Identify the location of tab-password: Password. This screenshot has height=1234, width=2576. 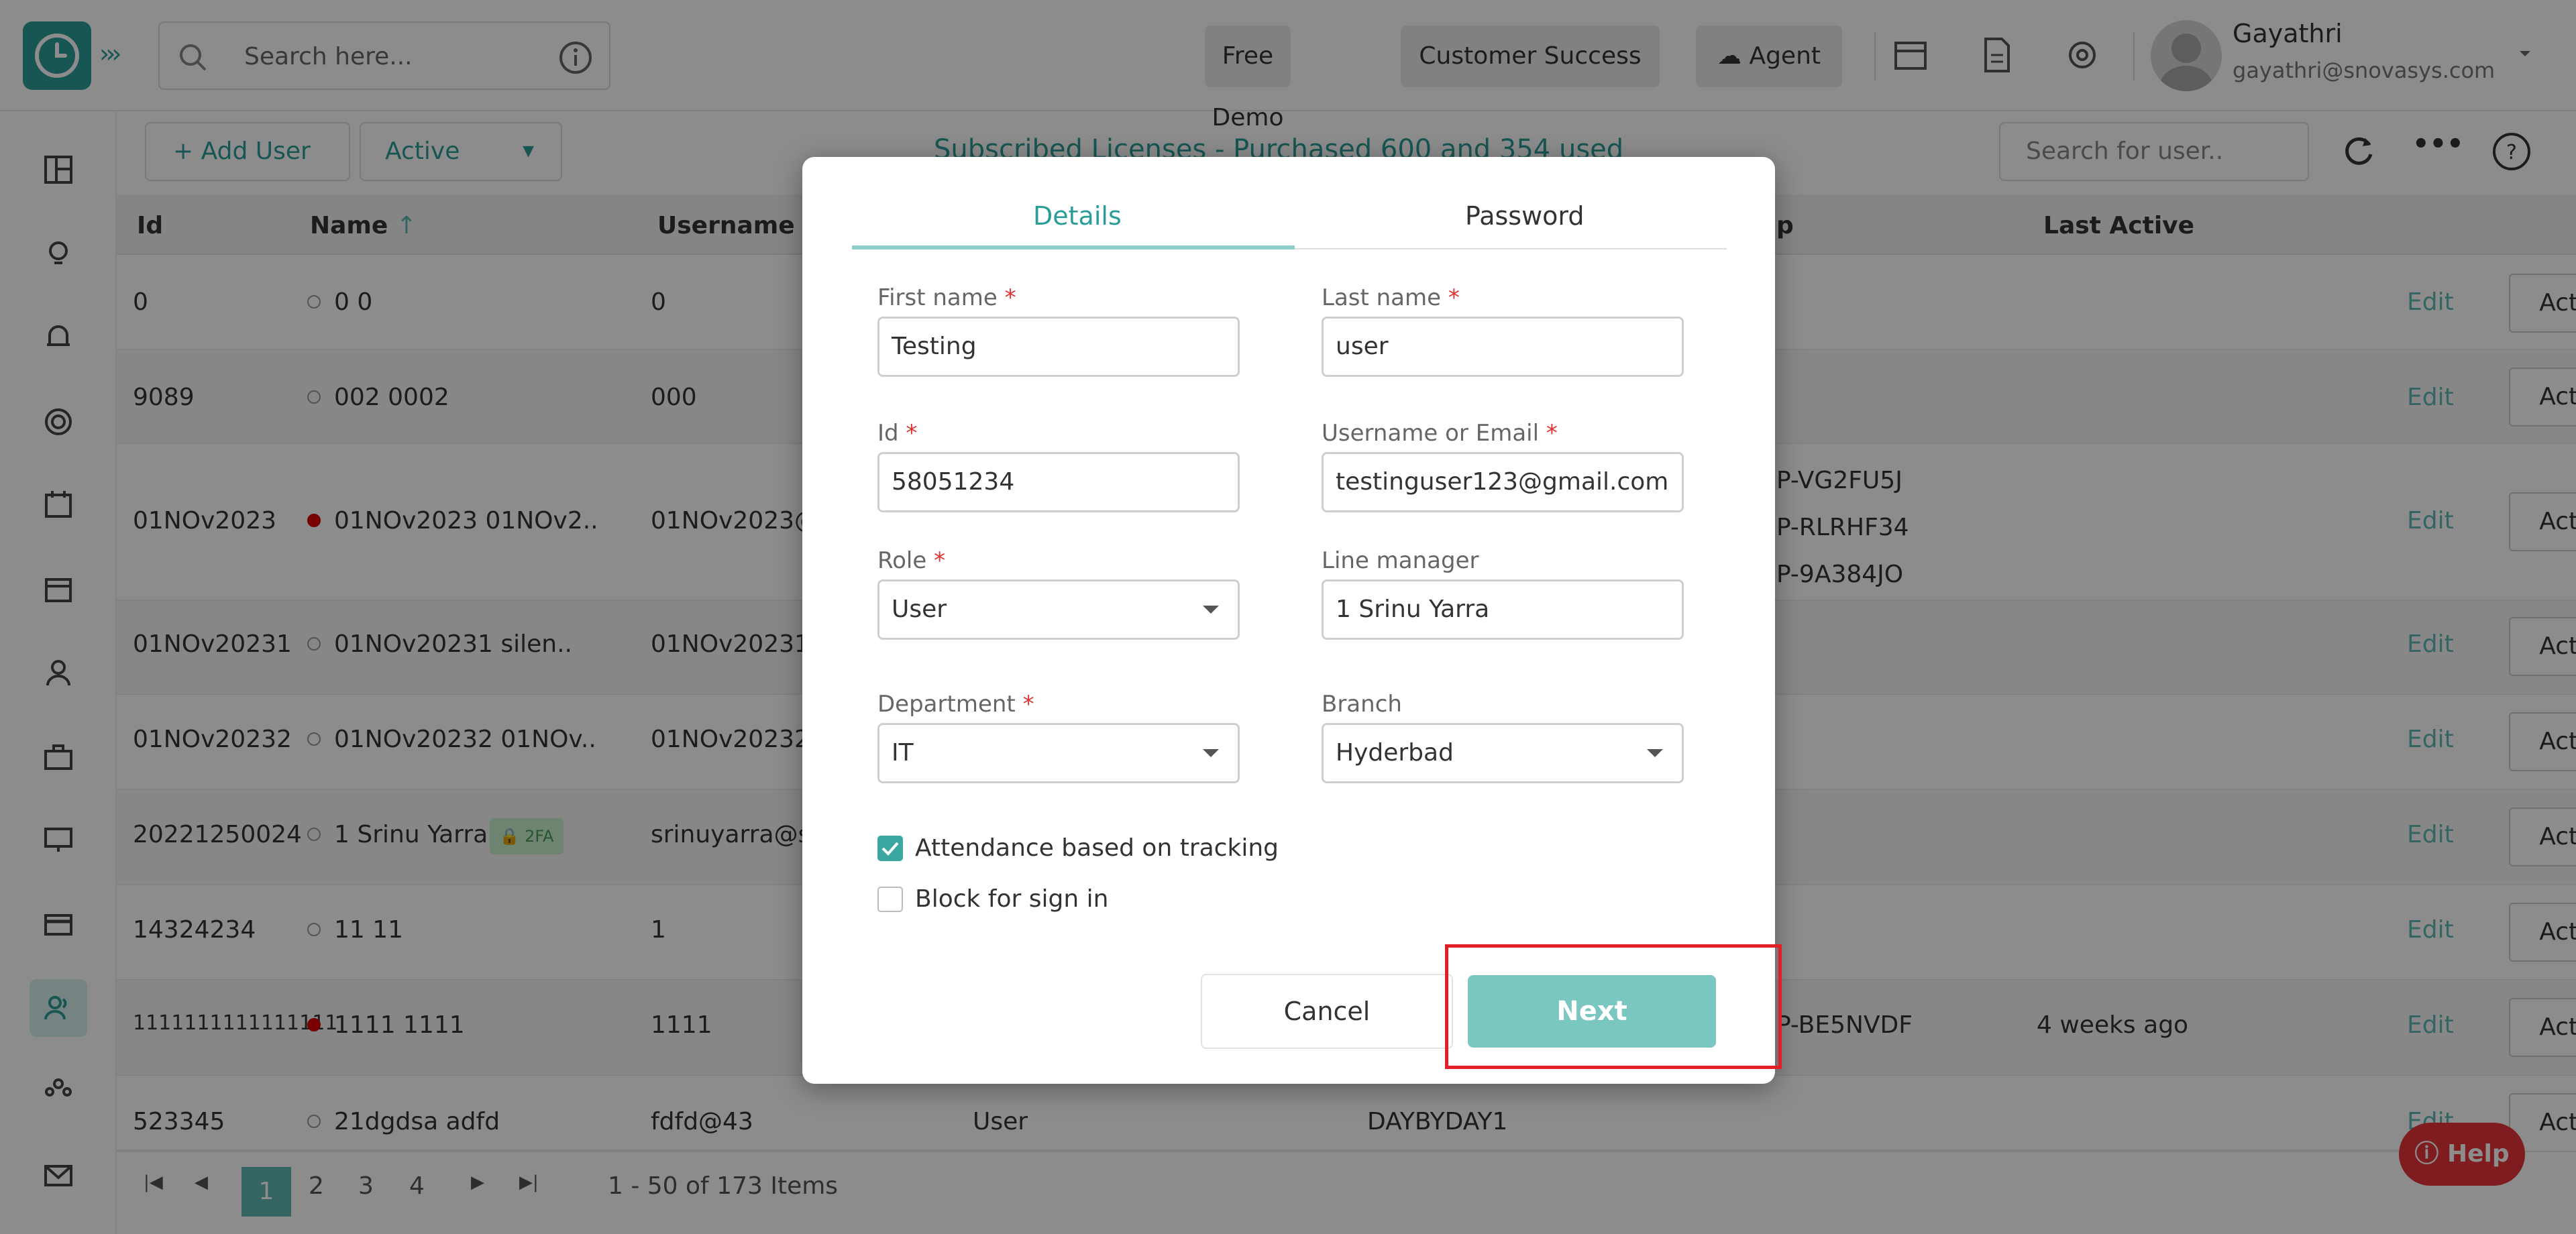
(1525, 216).